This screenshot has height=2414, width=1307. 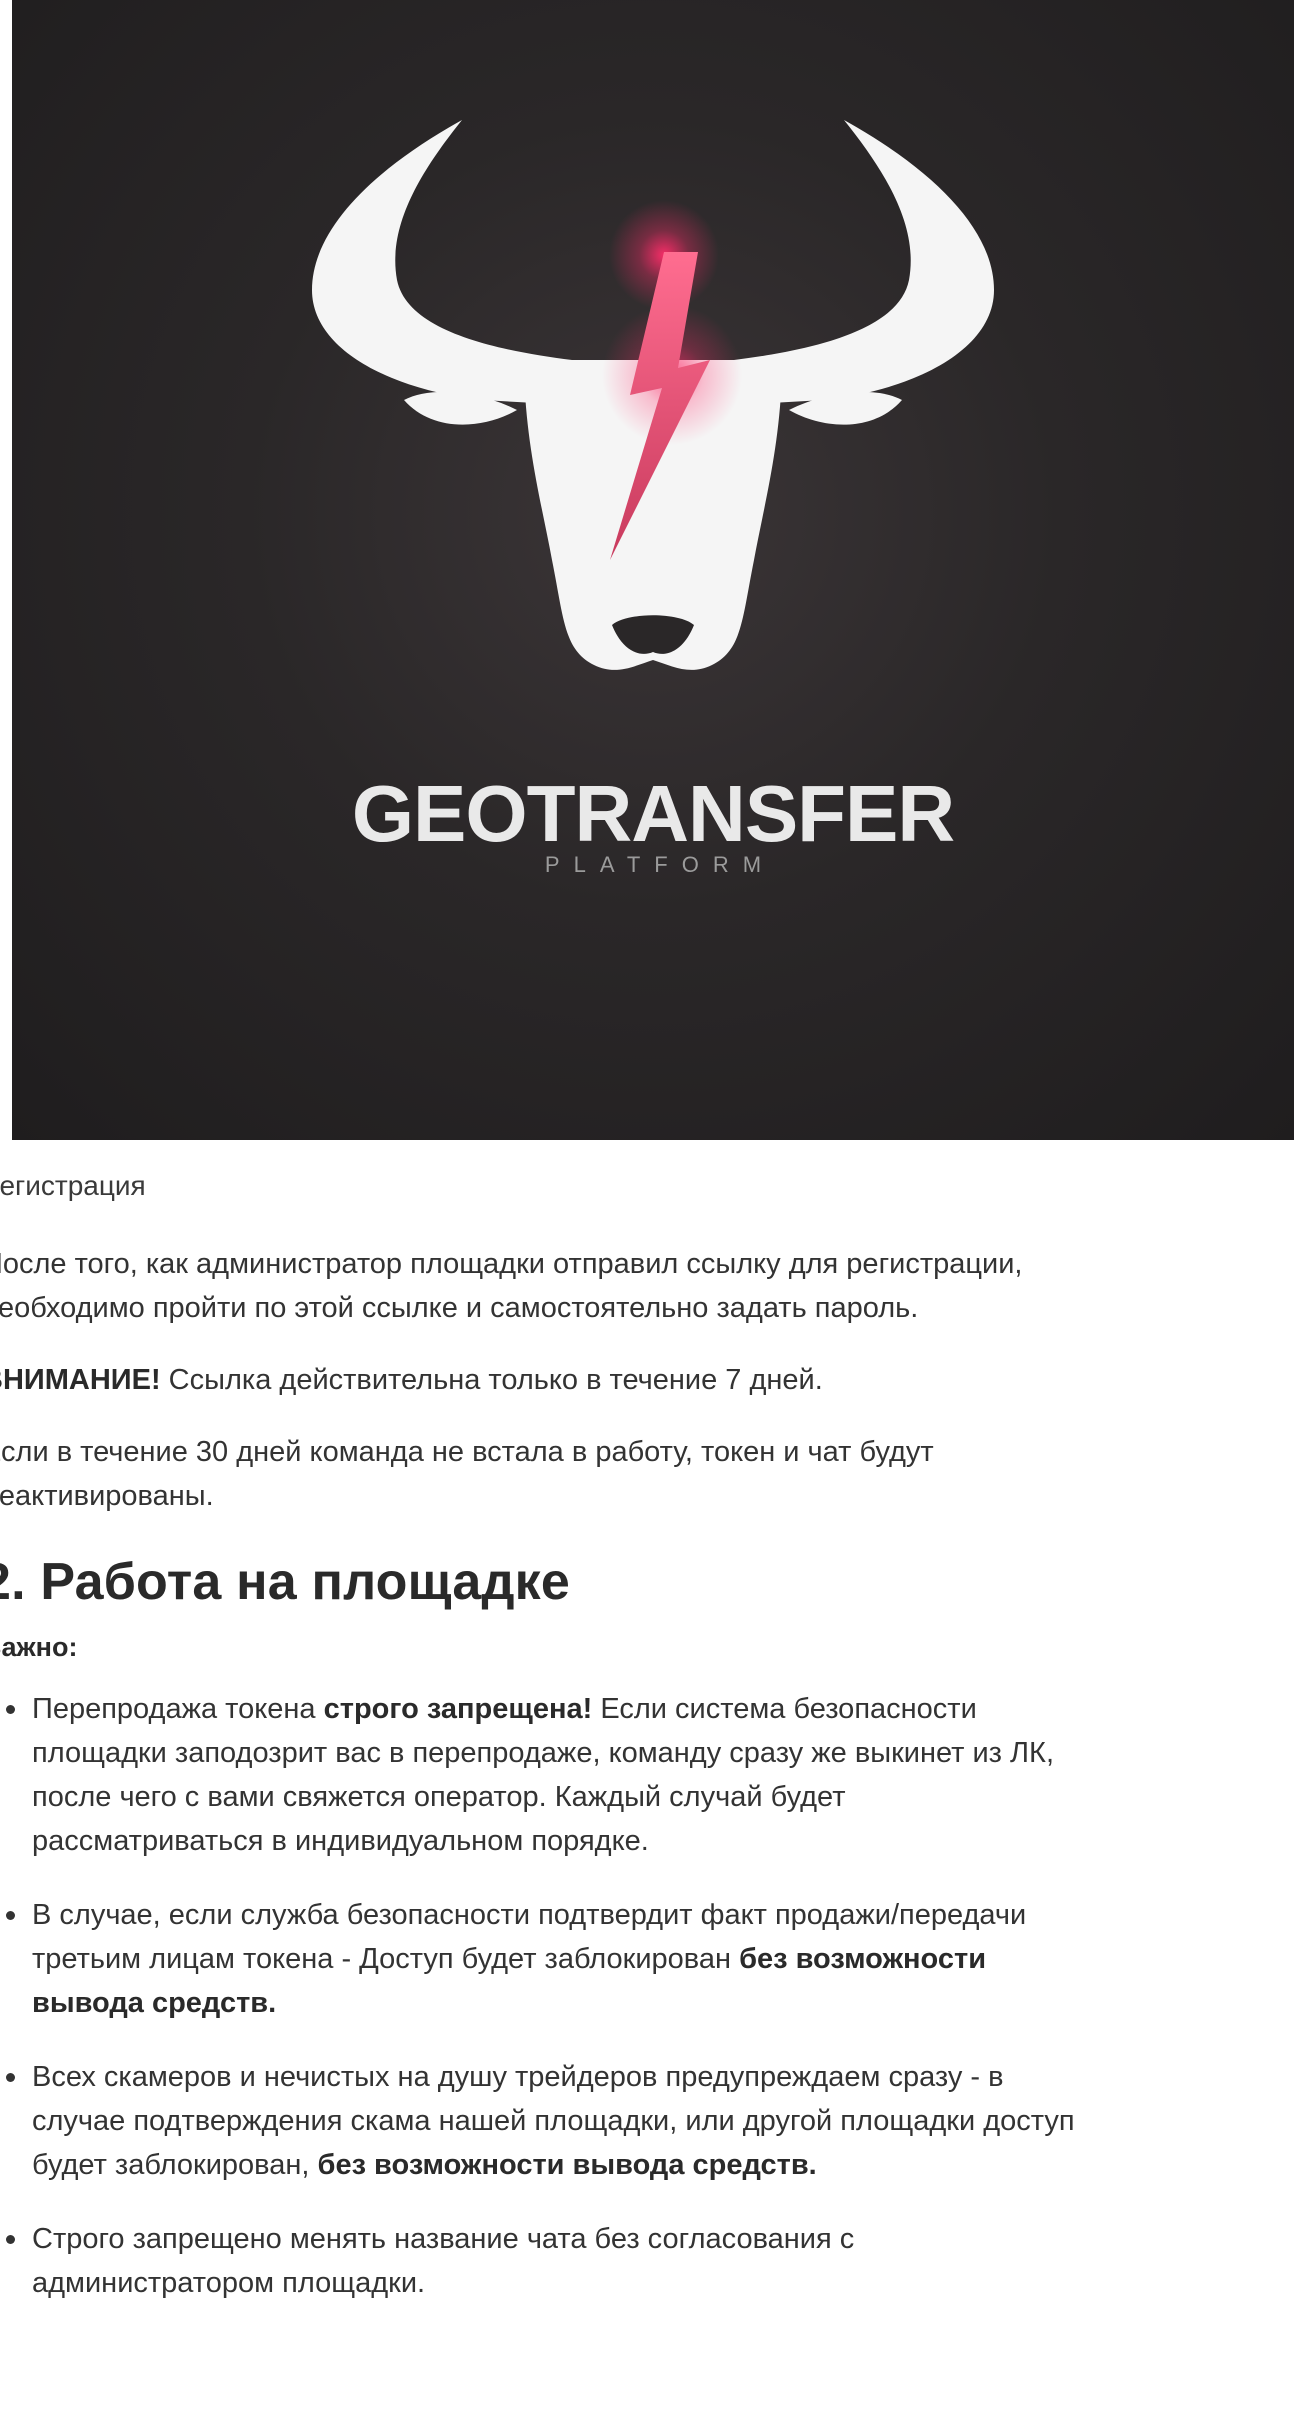 I want to click on warning-label: ВНИМАНИЕ!, so click(x=80, y=1380).